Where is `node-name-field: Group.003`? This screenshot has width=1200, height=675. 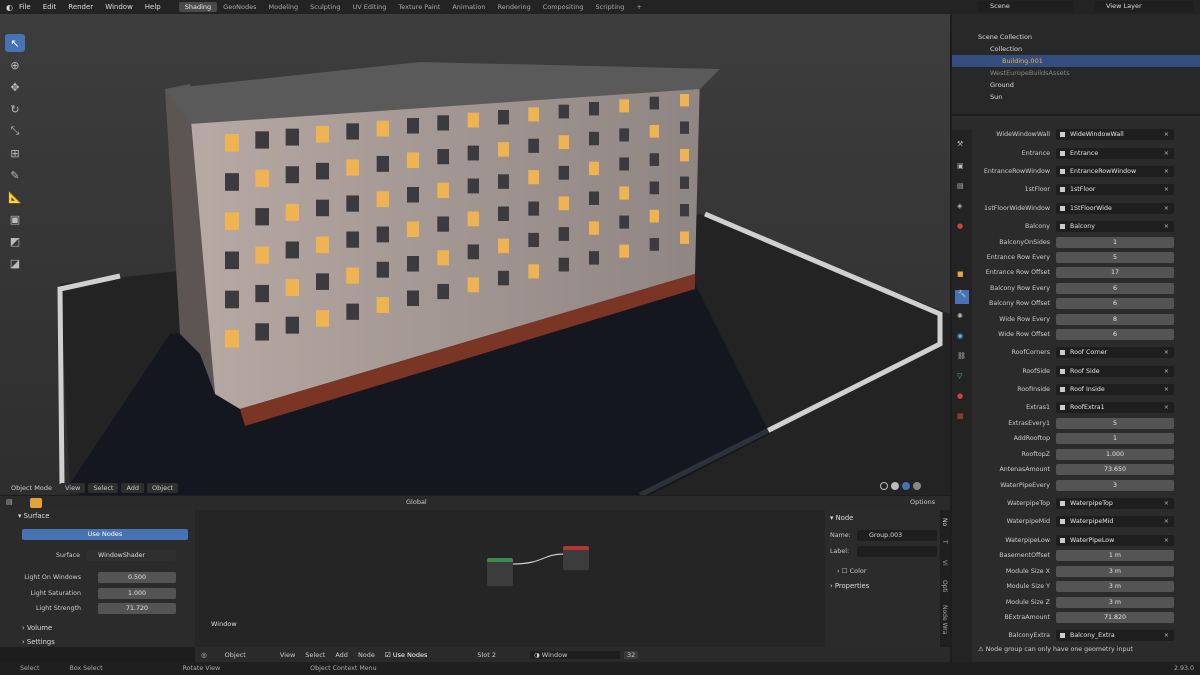
node-name-field: Group.003 is located at coordinates (897, 535).